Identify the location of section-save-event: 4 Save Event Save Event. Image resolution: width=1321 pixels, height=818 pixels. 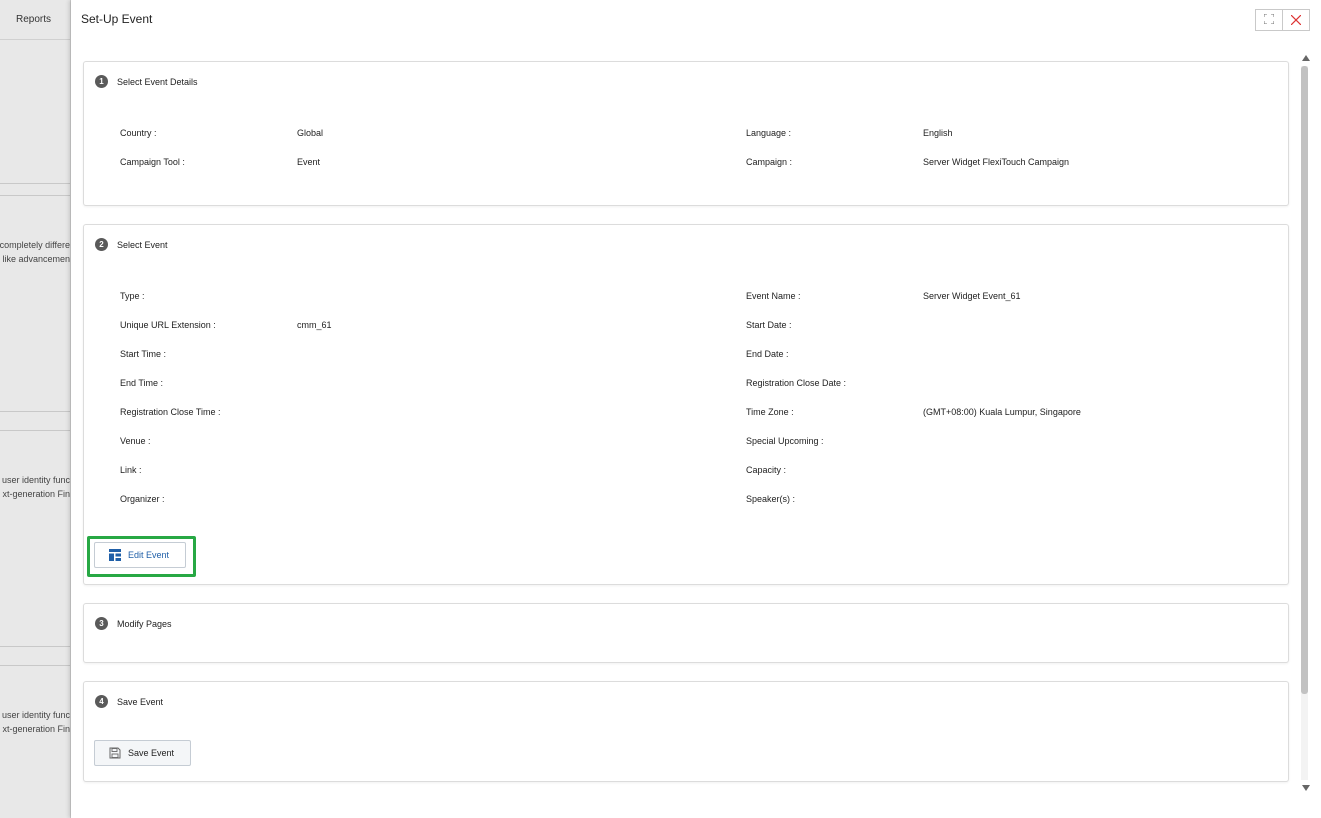
(686, 731).